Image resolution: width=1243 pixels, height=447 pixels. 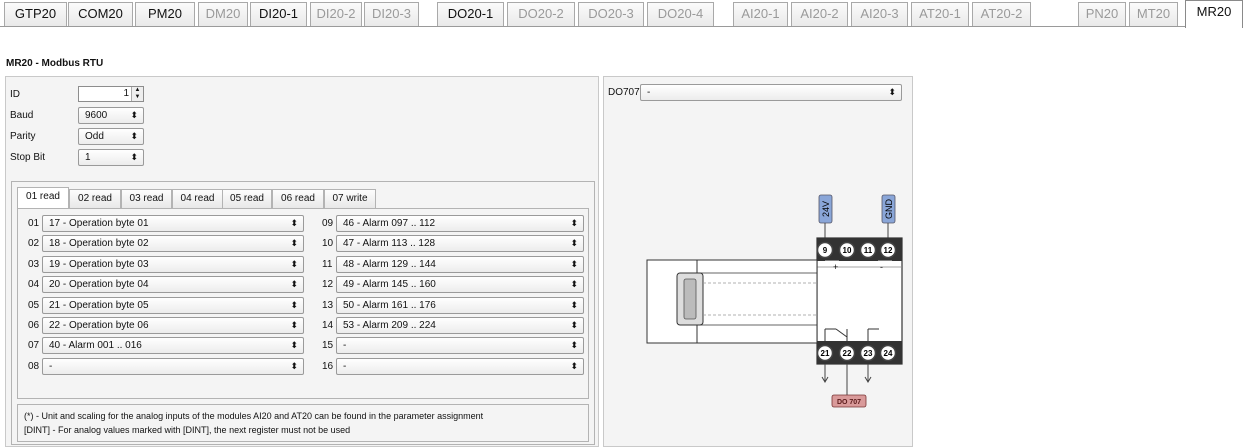 What do you see at coordinates (1214, 14) in the screenshot?
I see `tab-mr20: MR20` at bounding box center [1214, 14].